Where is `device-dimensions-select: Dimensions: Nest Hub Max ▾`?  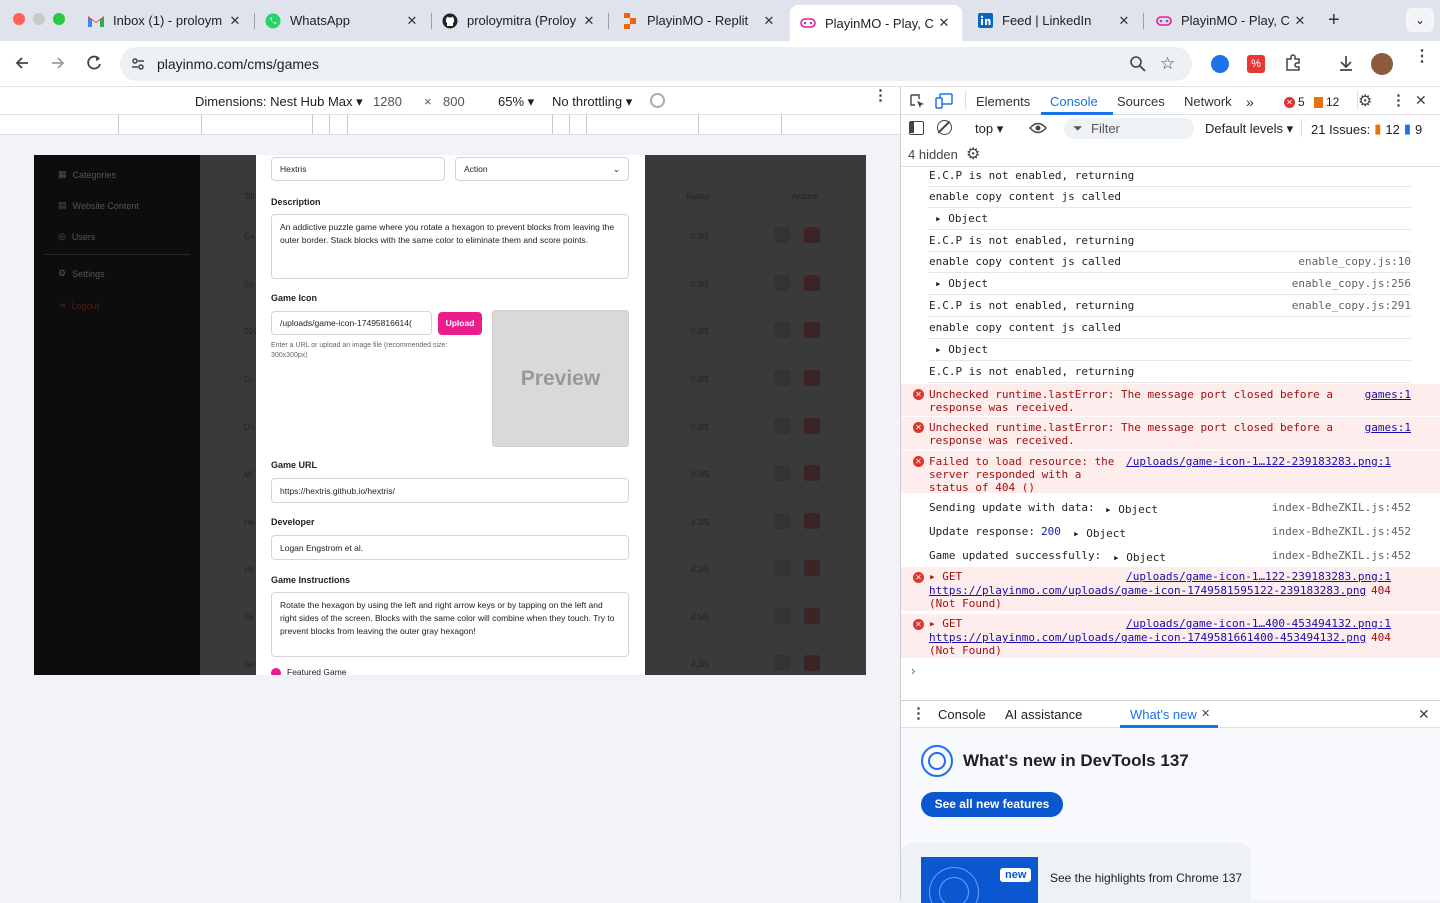
device-dimensions-select: Dimensions: Nest Hub Max ▾ is located at coordinates (279, 102).